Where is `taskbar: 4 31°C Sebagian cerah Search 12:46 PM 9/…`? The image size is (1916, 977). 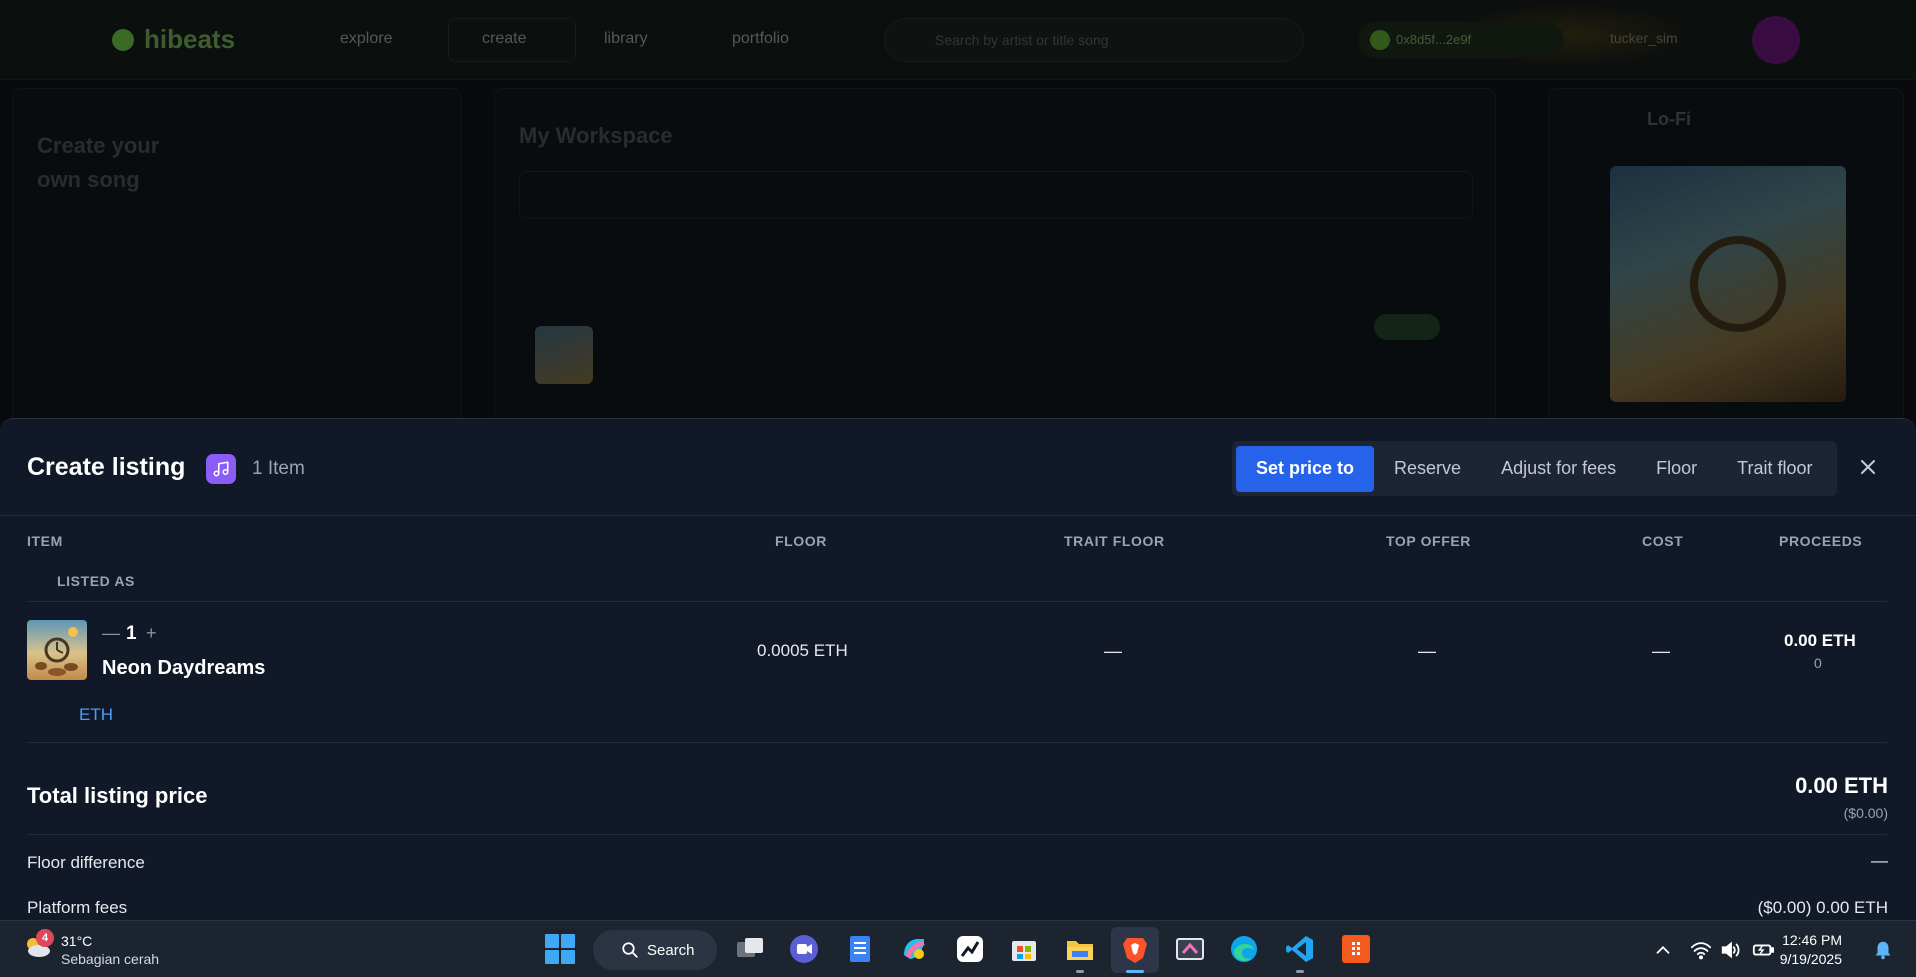
taskbar: 4 31°C Sebagian cerah Search 12:46 PM 9/… is located at coordinates (958, 948).